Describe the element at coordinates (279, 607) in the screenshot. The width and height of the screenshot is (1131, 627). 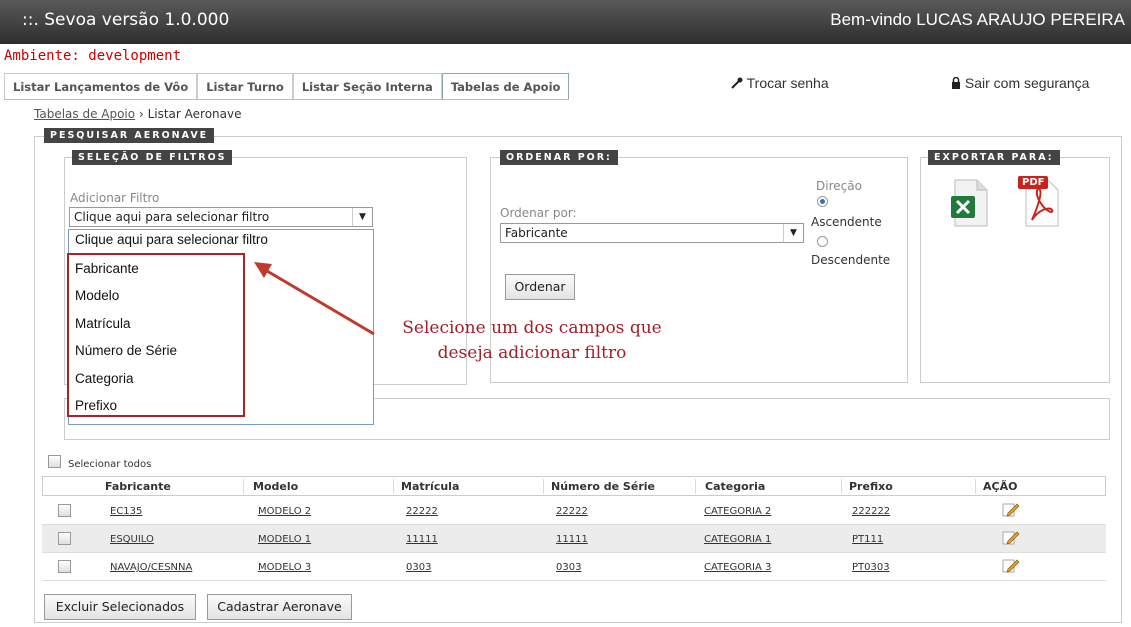
I see `register-aircraft-button: Cadastrar Aeronave` at that location.